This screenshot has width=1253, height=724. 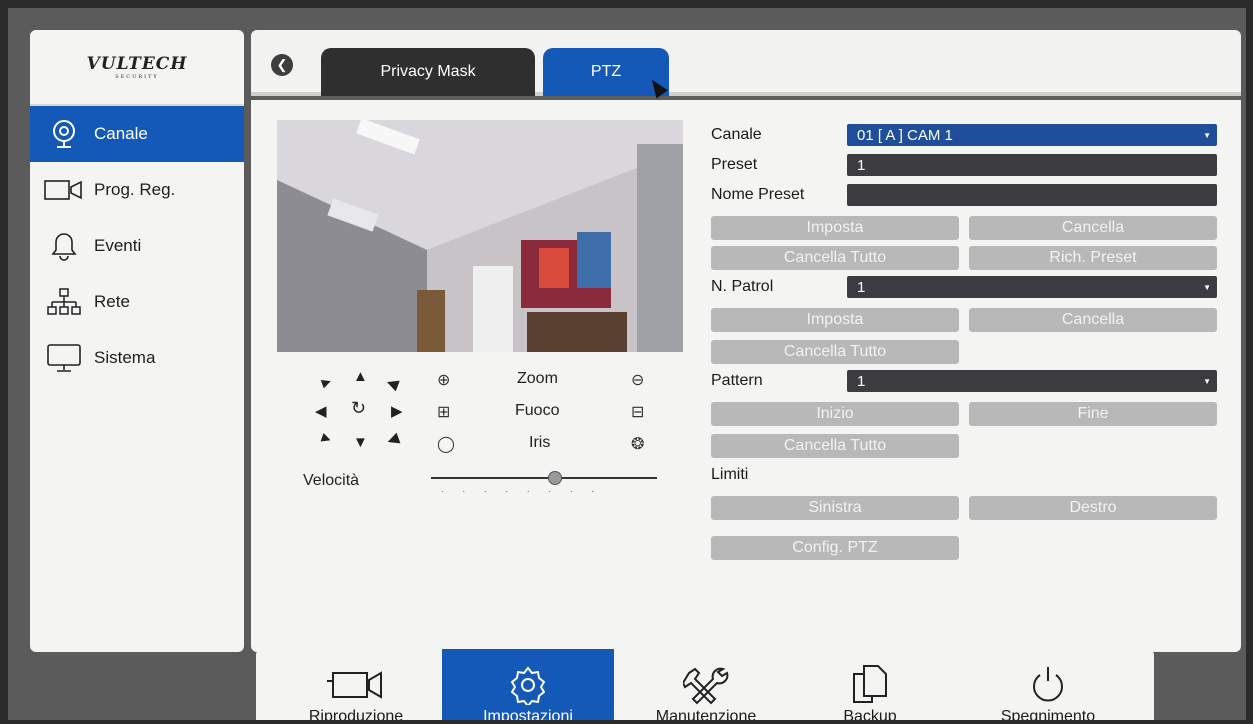 I want to click on limiti-label: Limiti, so click(x=730, y=474).